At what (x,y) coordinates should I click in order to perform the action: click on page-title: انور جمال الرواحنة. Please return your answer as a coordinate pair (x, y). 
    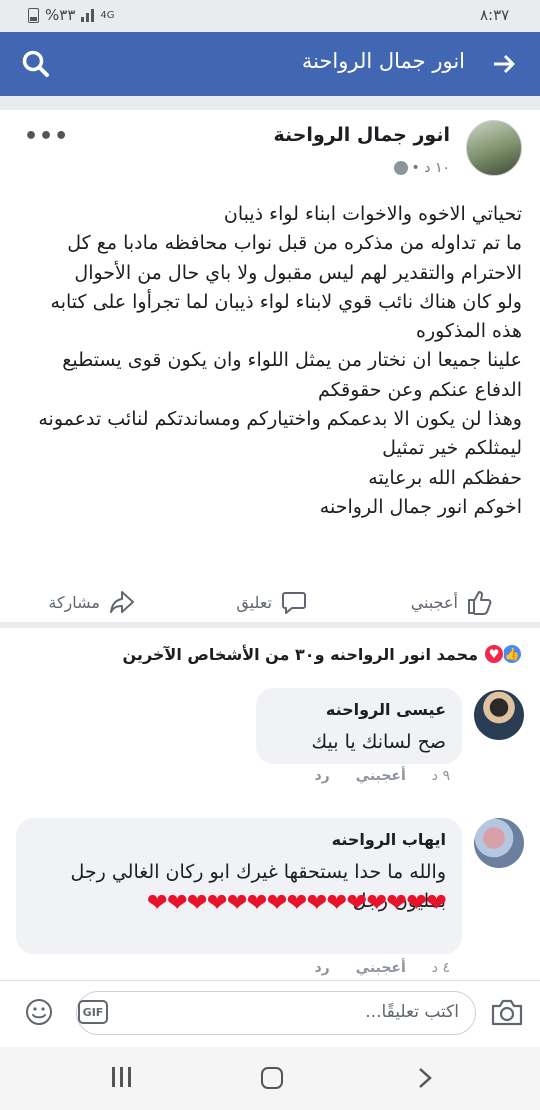
    Looking at the image, I should click on (383, 61).